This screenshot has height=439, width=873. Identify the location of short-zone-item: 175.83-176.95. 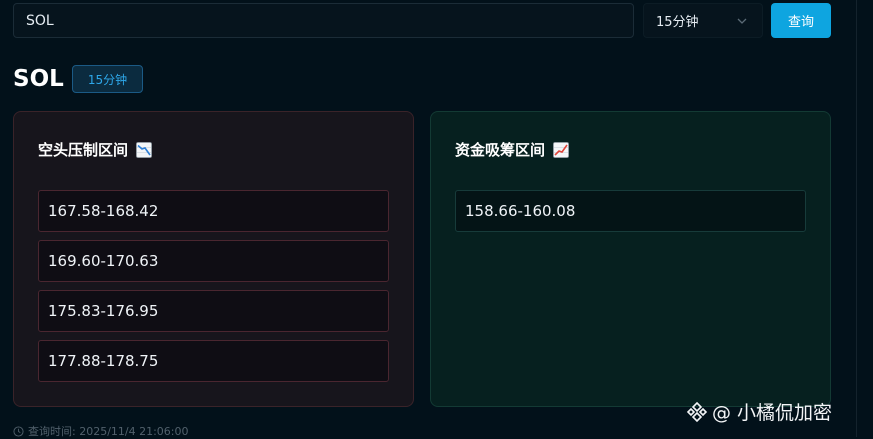
(213, 311).